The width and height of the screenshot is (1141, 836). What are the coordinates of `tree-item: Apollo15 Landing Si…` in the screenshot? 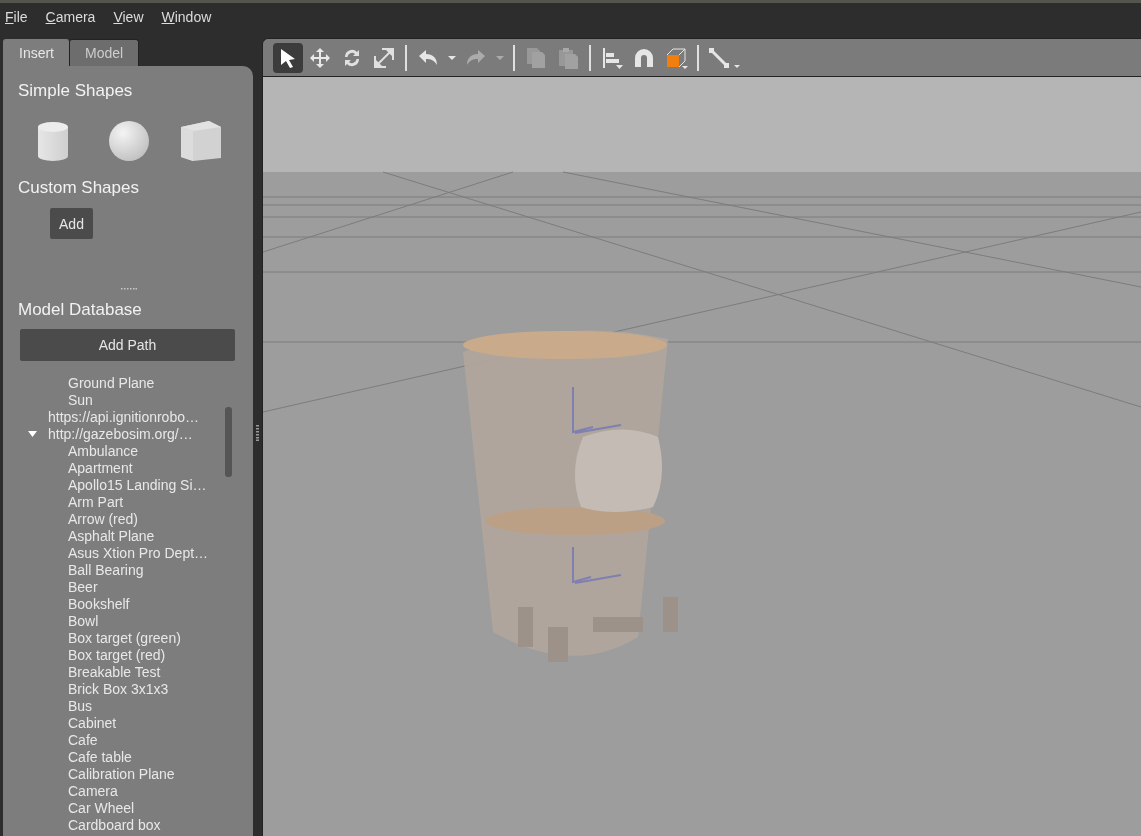 It's located at (137, 484).